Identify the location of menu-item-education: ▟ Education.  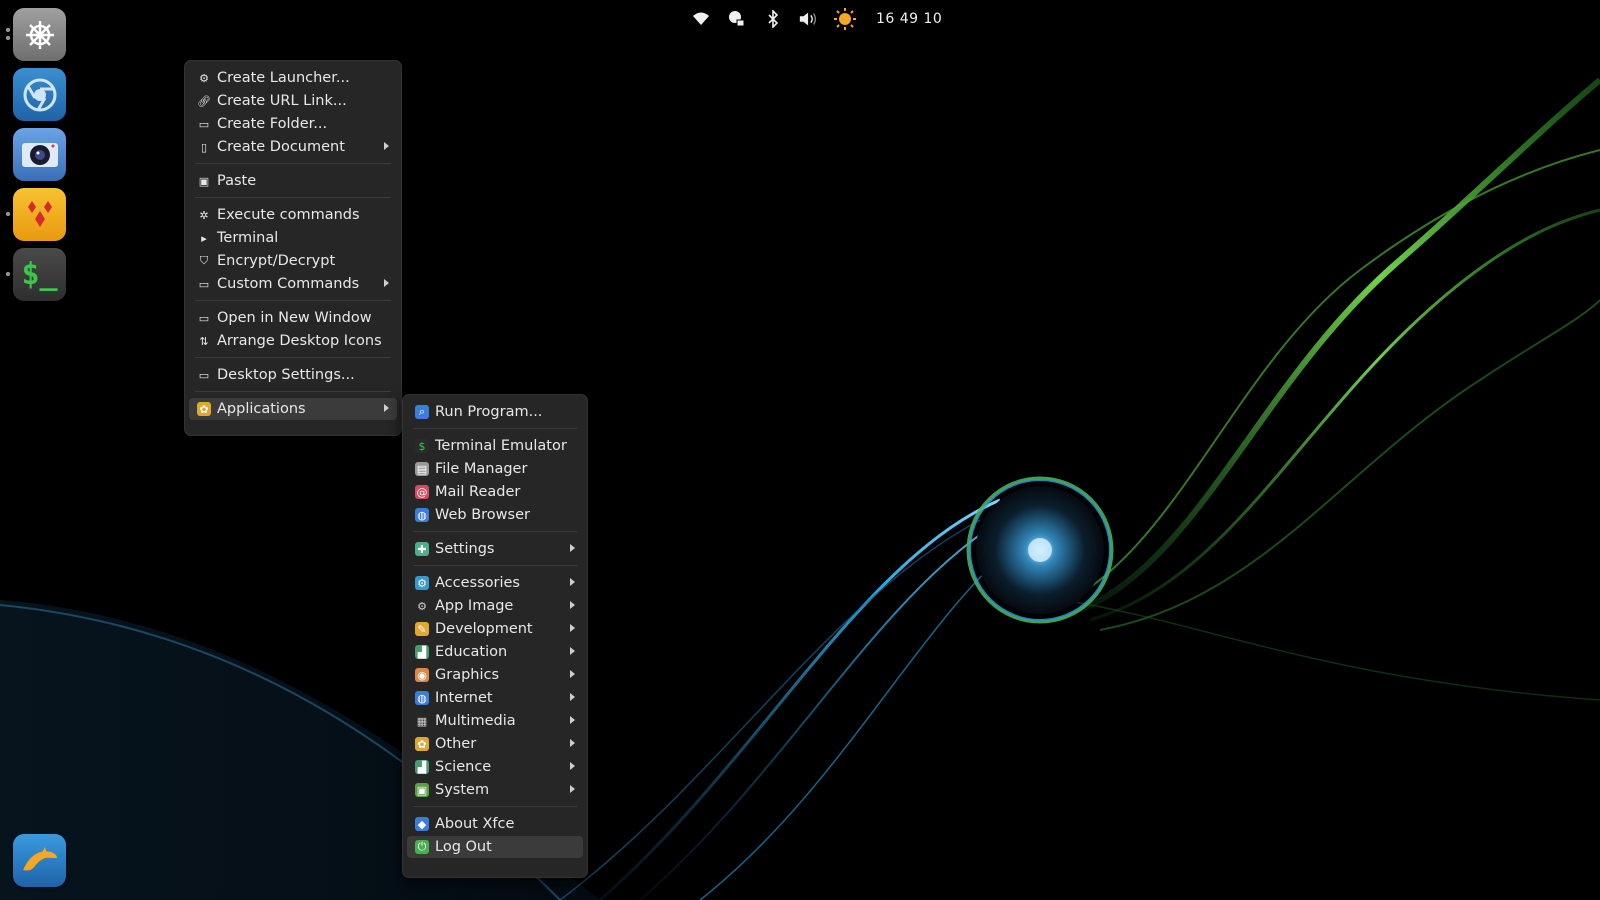
(495, 652).